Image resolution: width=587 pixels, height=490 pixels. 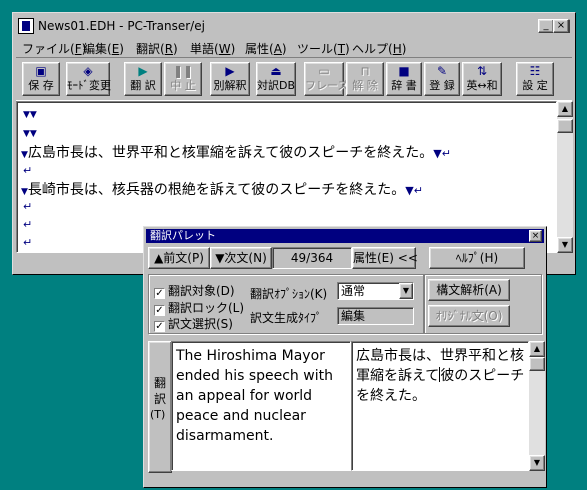 What do you see at coordinates (565, 177) in the screenshot?
I see `vertical-scrollbar: ▲ ▼` at bounding box center [565, 177].